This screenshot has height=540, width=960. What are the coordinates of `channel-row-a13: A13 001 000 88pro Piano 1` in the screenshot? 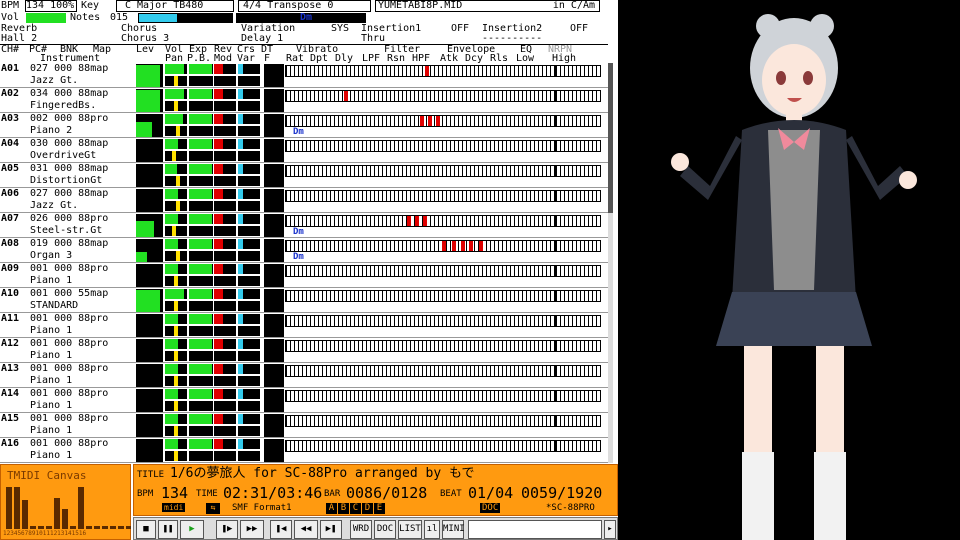 It's located at (305, 375).